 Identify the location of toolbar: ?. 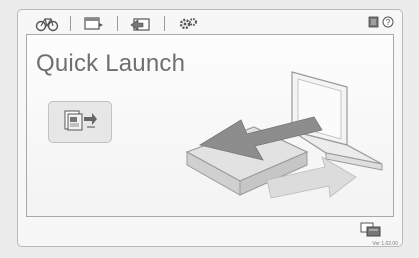
(210, 22).